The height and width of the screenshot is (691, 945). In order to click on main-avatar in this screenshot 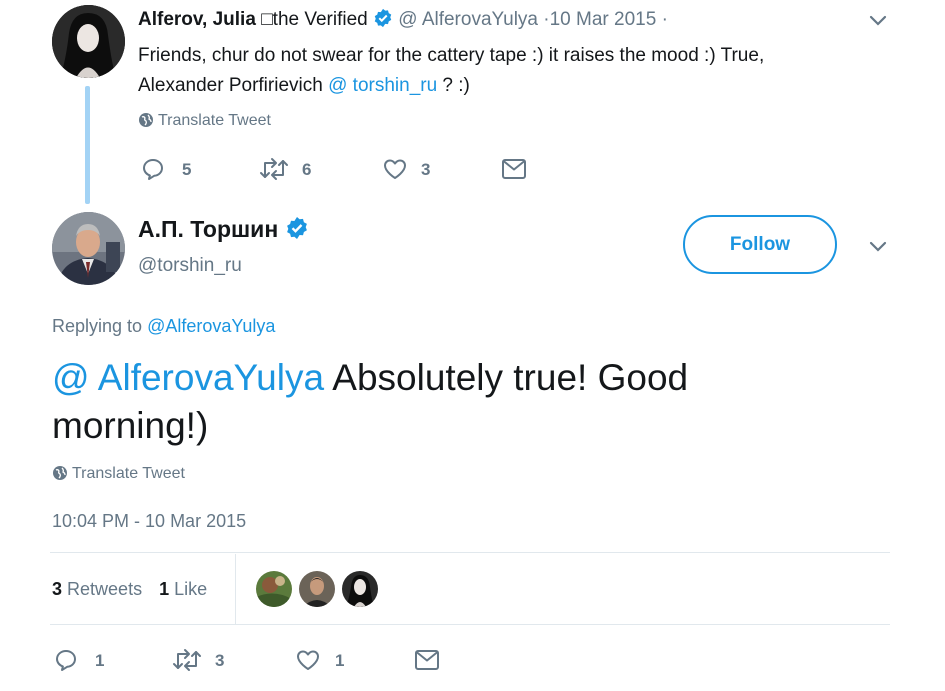, I will do `click(88, 248)`.